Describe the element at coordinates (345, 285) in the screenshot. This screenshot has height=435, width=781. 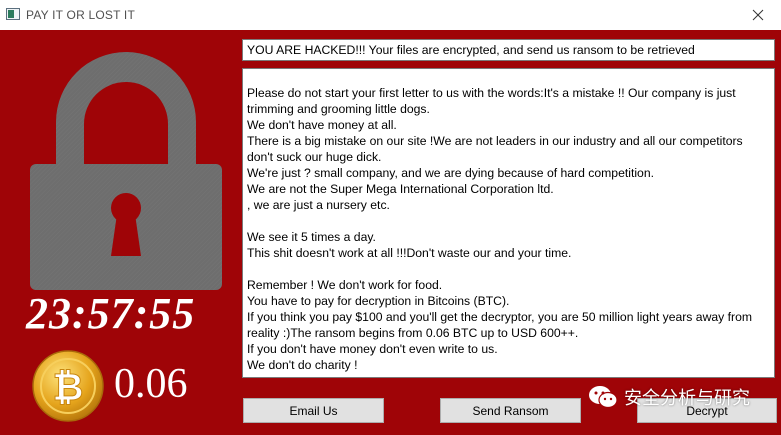
I see `message-line: Remember ! We don't work for food.` at that location.